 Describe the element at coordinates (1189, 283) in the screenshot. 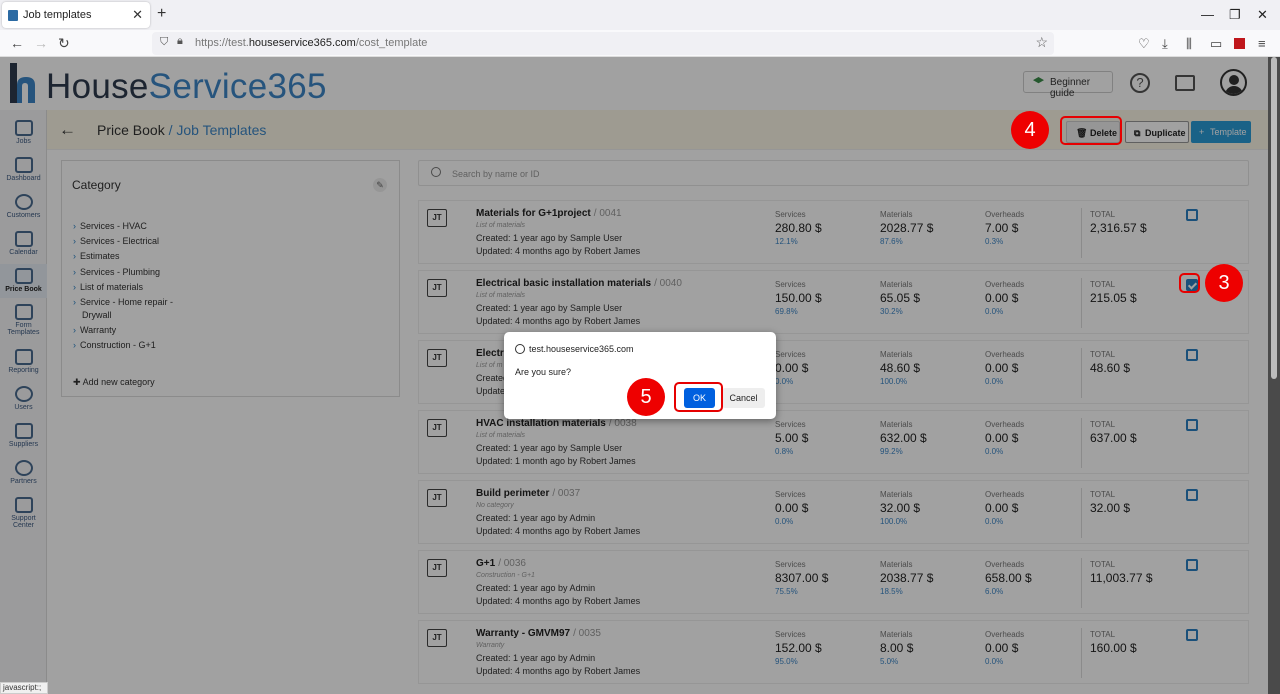

I see `checkbox-annotation-frame` at that location.